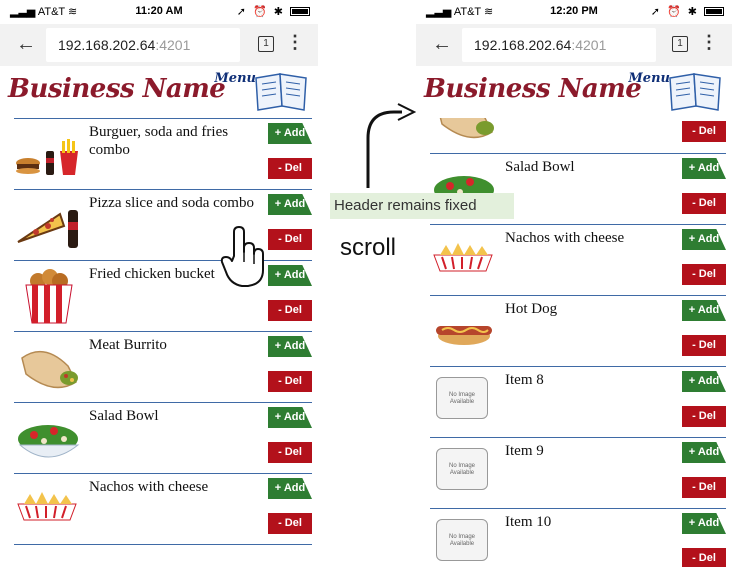  What do you see at coordinates (578, 330) in the screenshot?
I see `list-item: Hot Dog + Add - Del` at bounding box center [578, 330].